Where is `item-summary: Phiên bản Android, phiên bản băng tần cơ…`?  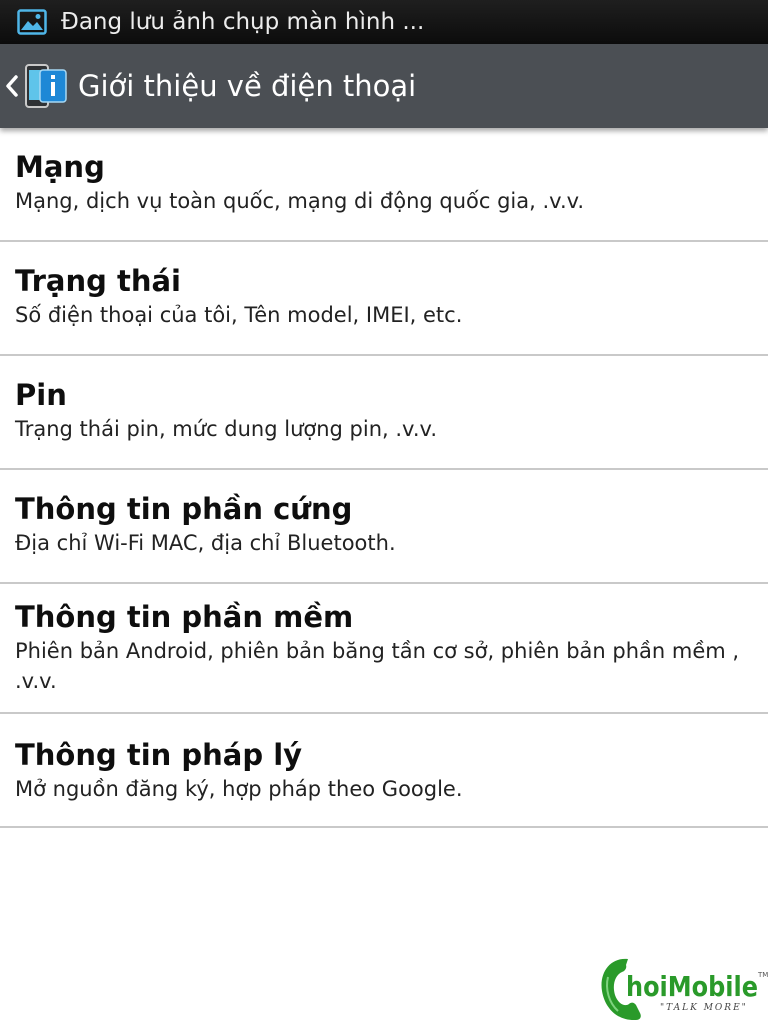 item-summary: Phiên bản Android, phiên bản băng tần cơ… is located at coordinates (377, 666).